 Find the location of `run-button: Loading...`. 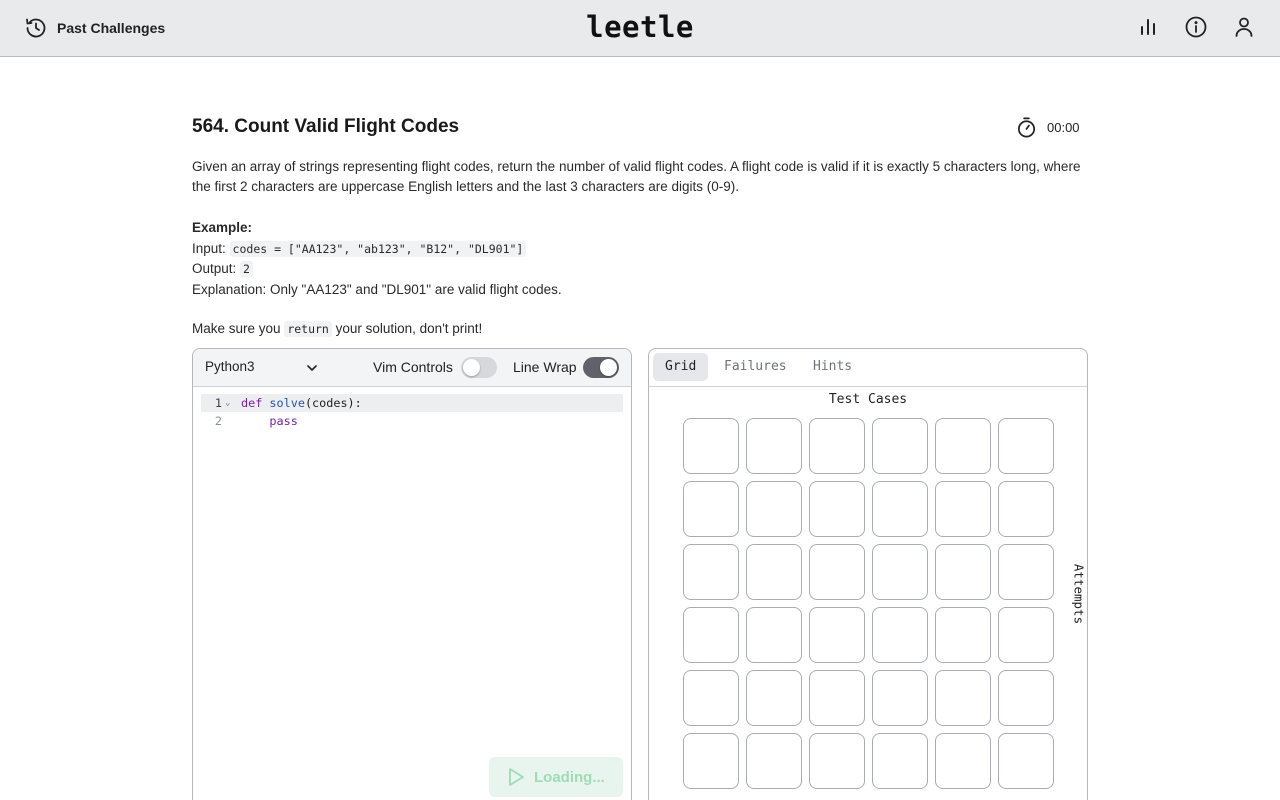

run-button: Loading... is located at coordinates (556, 777).